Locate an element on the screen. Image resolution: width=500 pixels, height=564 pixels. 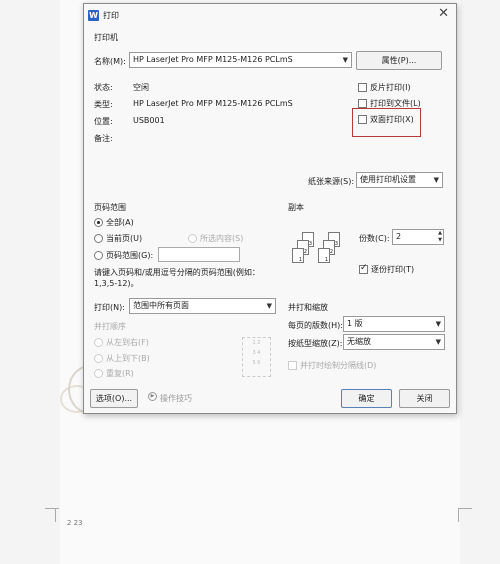
close-button: 关闭 is located at coordinates (424, 398).